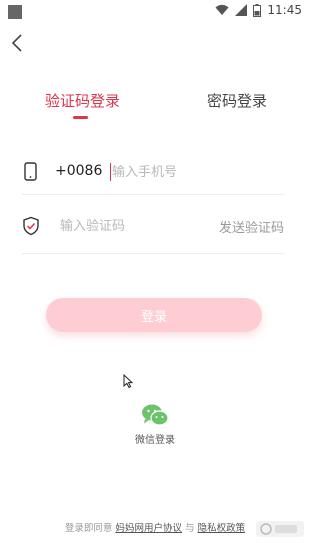 This screenshot has height=551, width=320. What do you see at coordinates (251, 226) in the screenshot?
I see `send-code-button: 发送验证码` at bounding box center [251, 226].